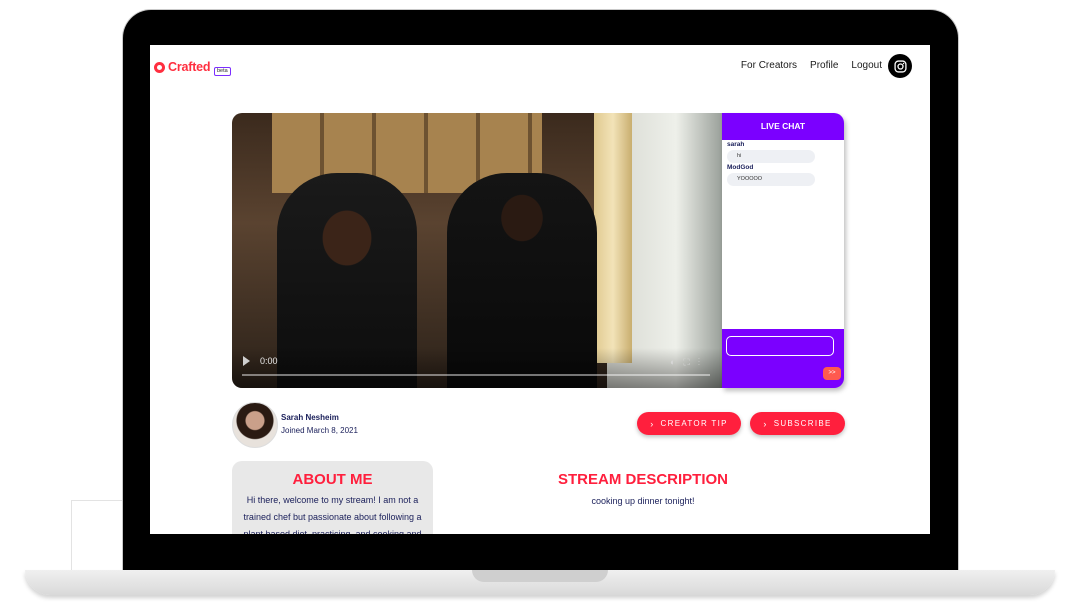 The width and height of the screenshot is (1080, 608). What do you see at coordinates (771, 156) in the screenshot?
I see `chat-message-text: hi` at bounding box center [771, 156].